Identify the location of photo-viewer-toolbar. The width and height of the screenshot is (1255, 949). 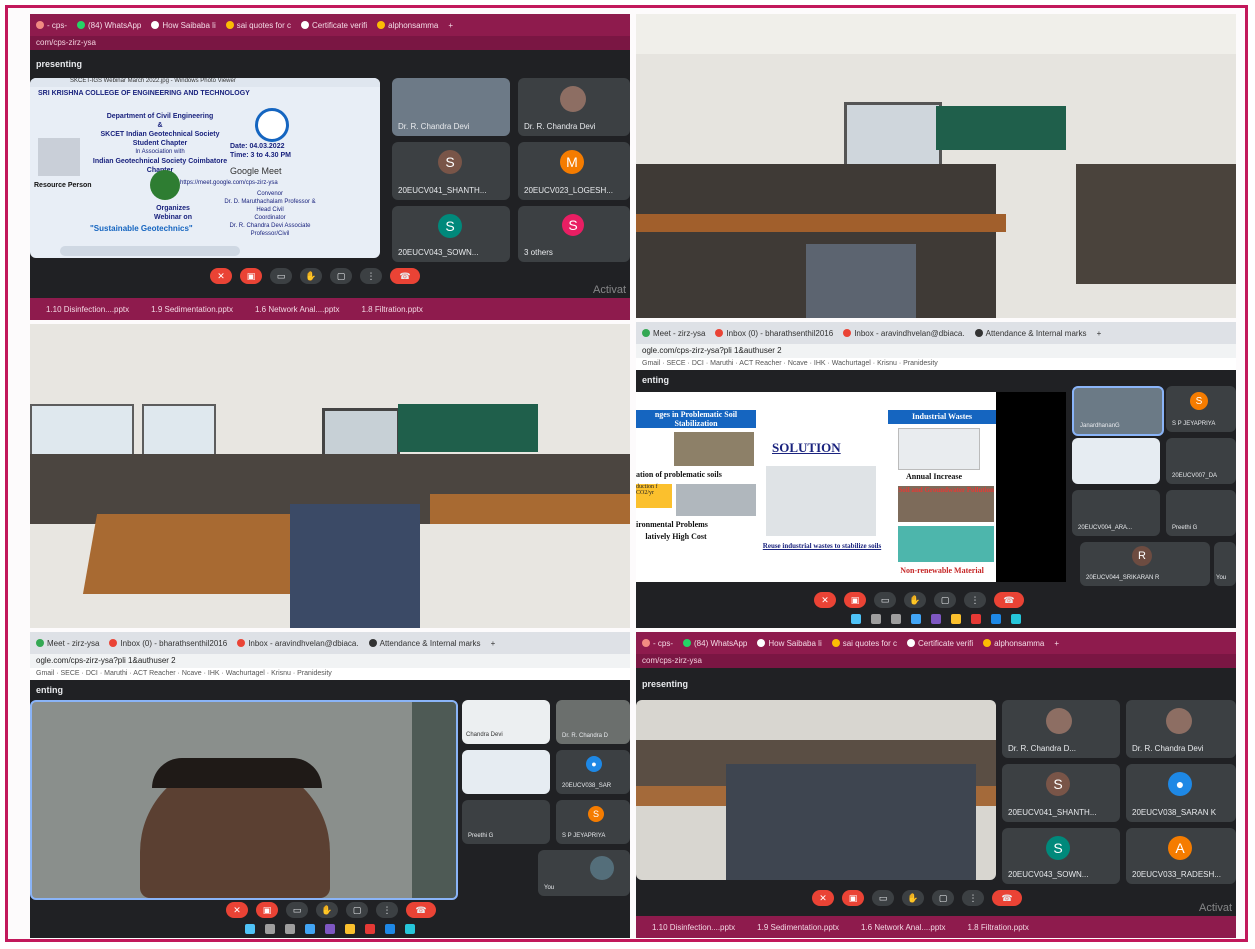
(150, 251).